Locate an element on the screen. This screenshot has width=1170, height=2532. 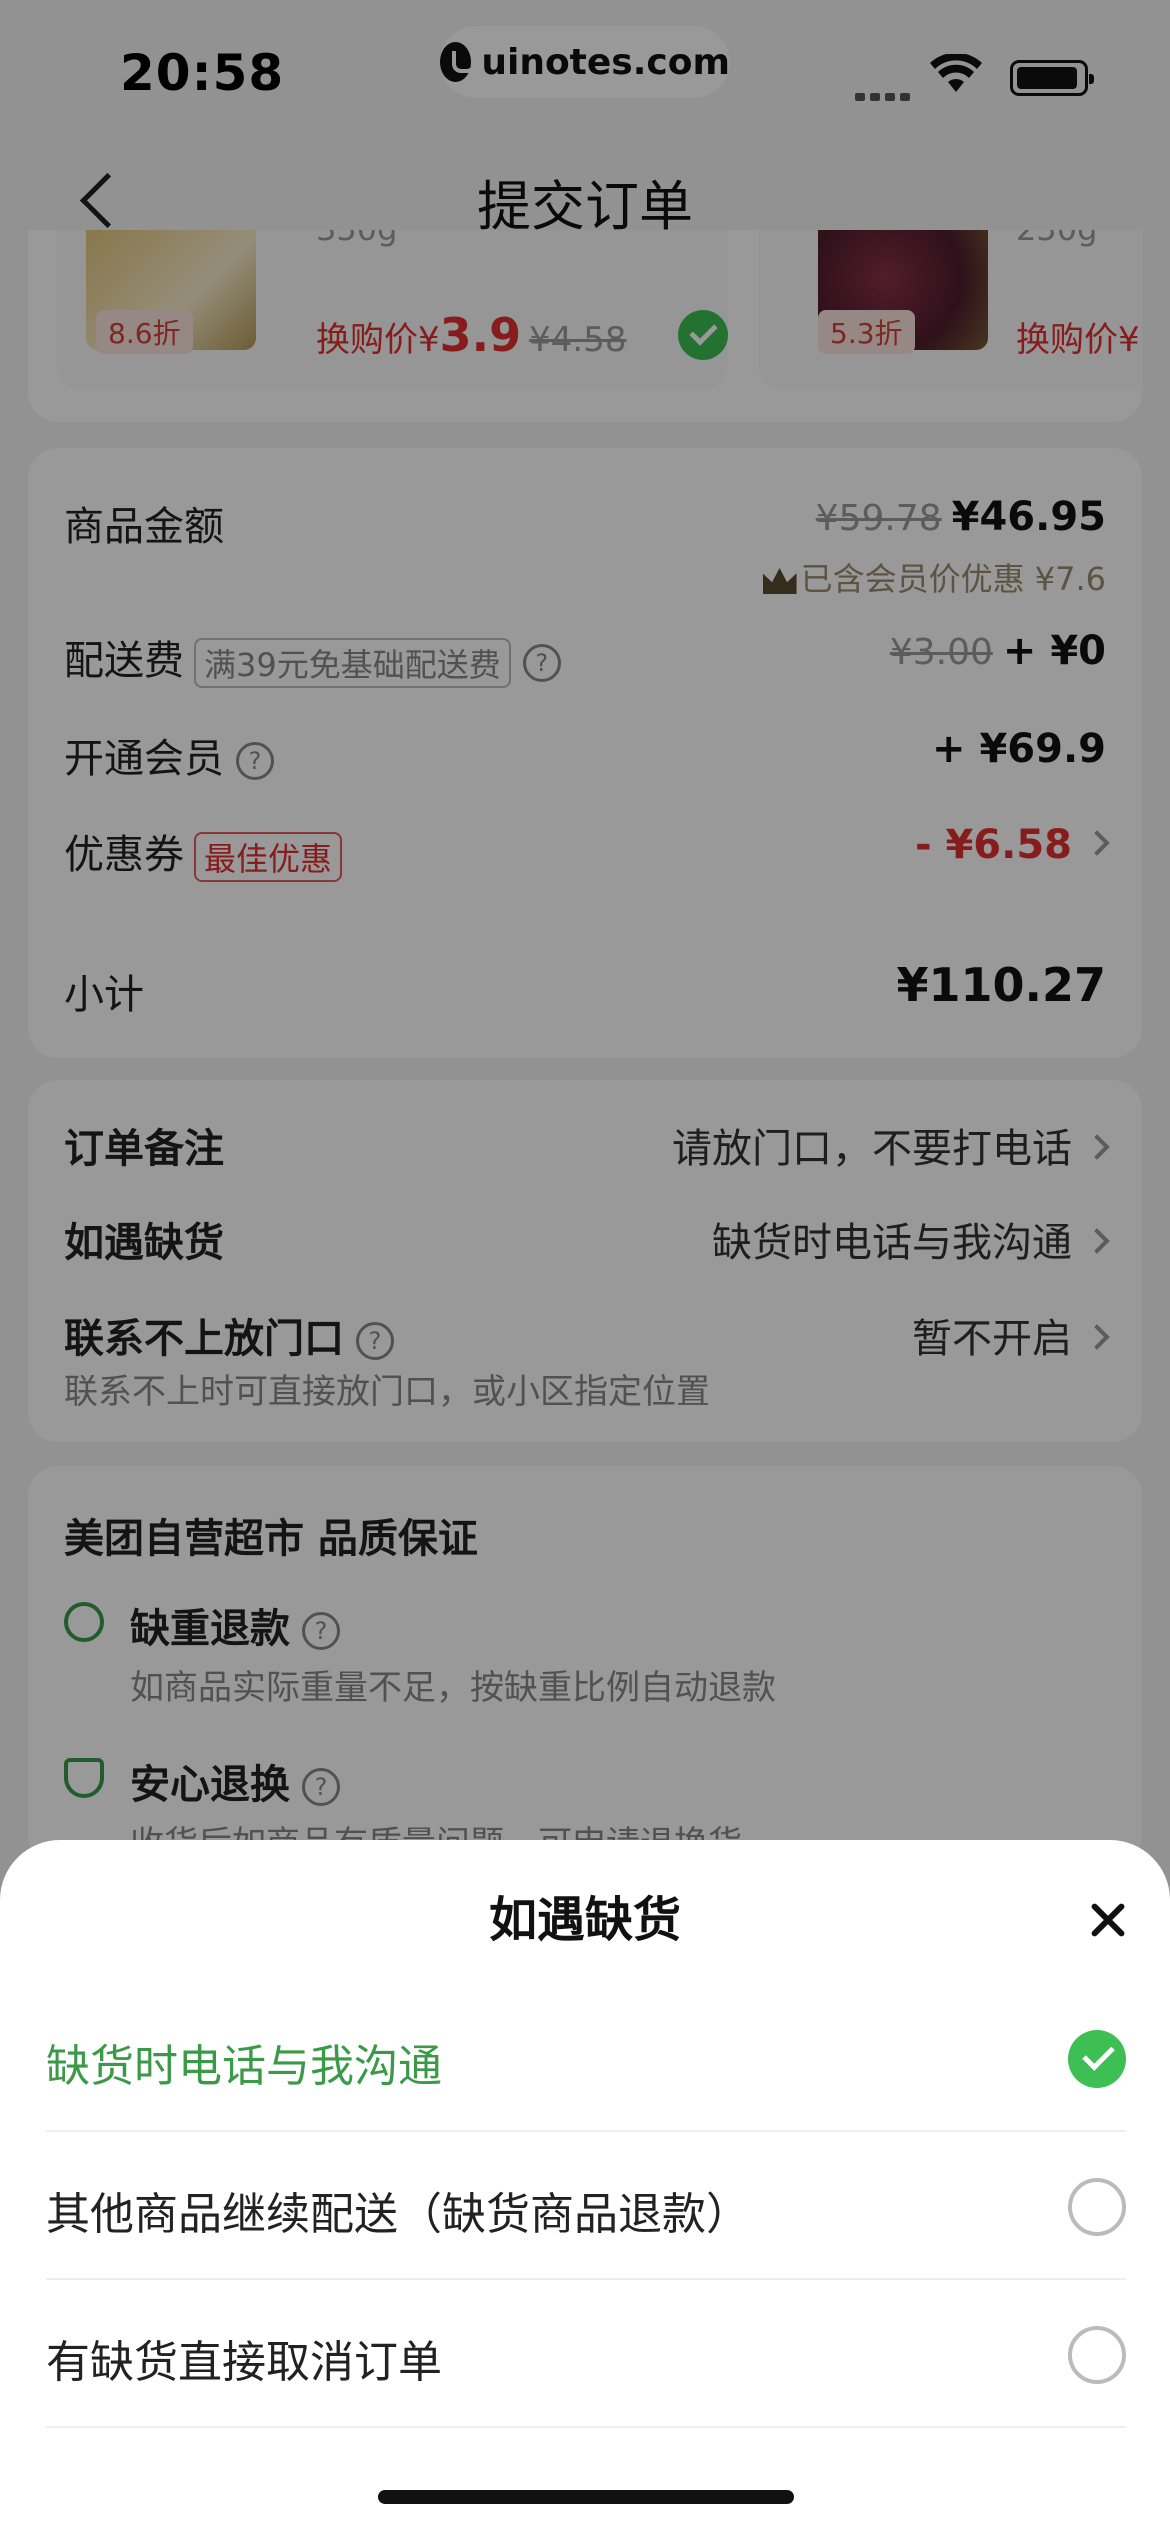
option-label: 其他商品继续配送（缺货商品退款） is located at coordinates (398, 2214).